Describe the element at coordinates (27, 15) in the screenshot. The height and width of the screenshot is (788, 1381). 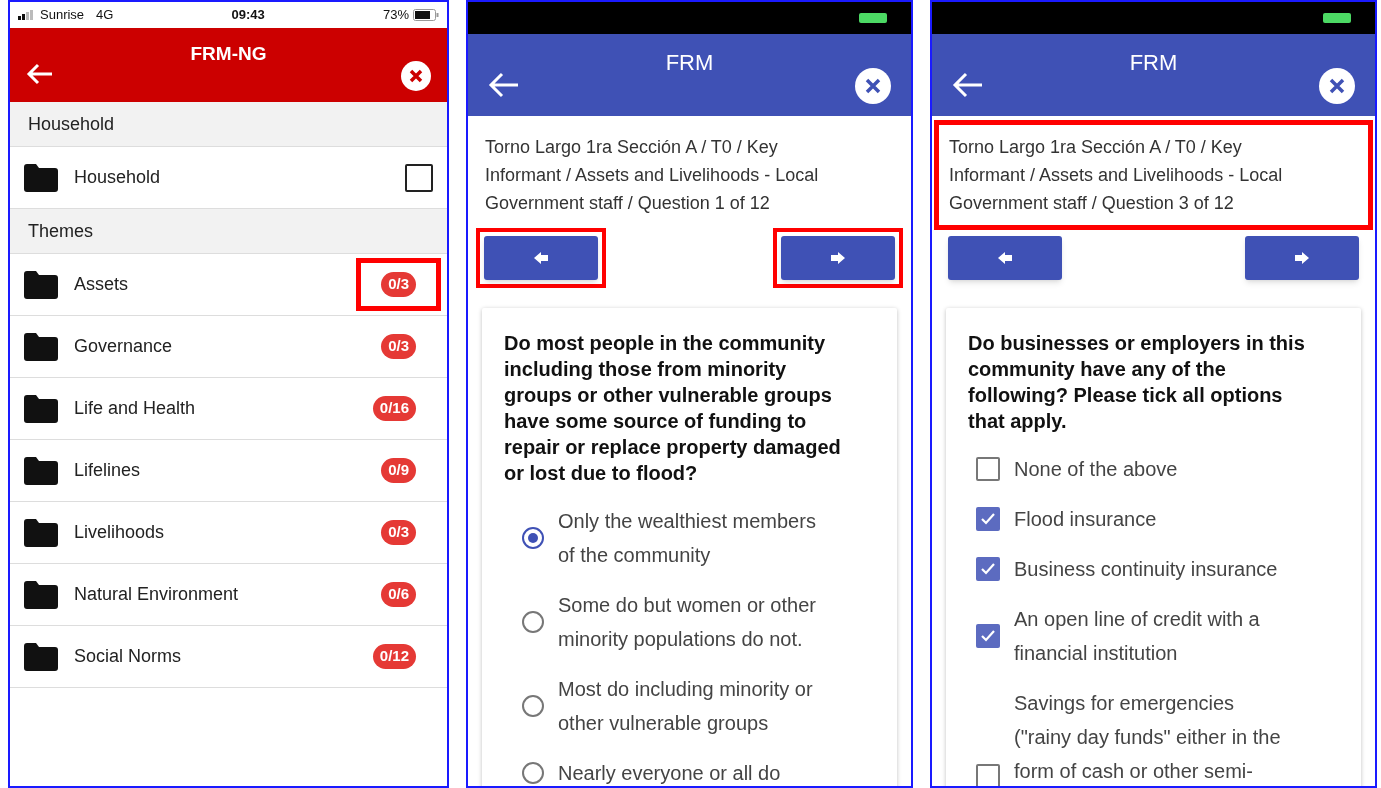
I see `signal-icon` at that location.